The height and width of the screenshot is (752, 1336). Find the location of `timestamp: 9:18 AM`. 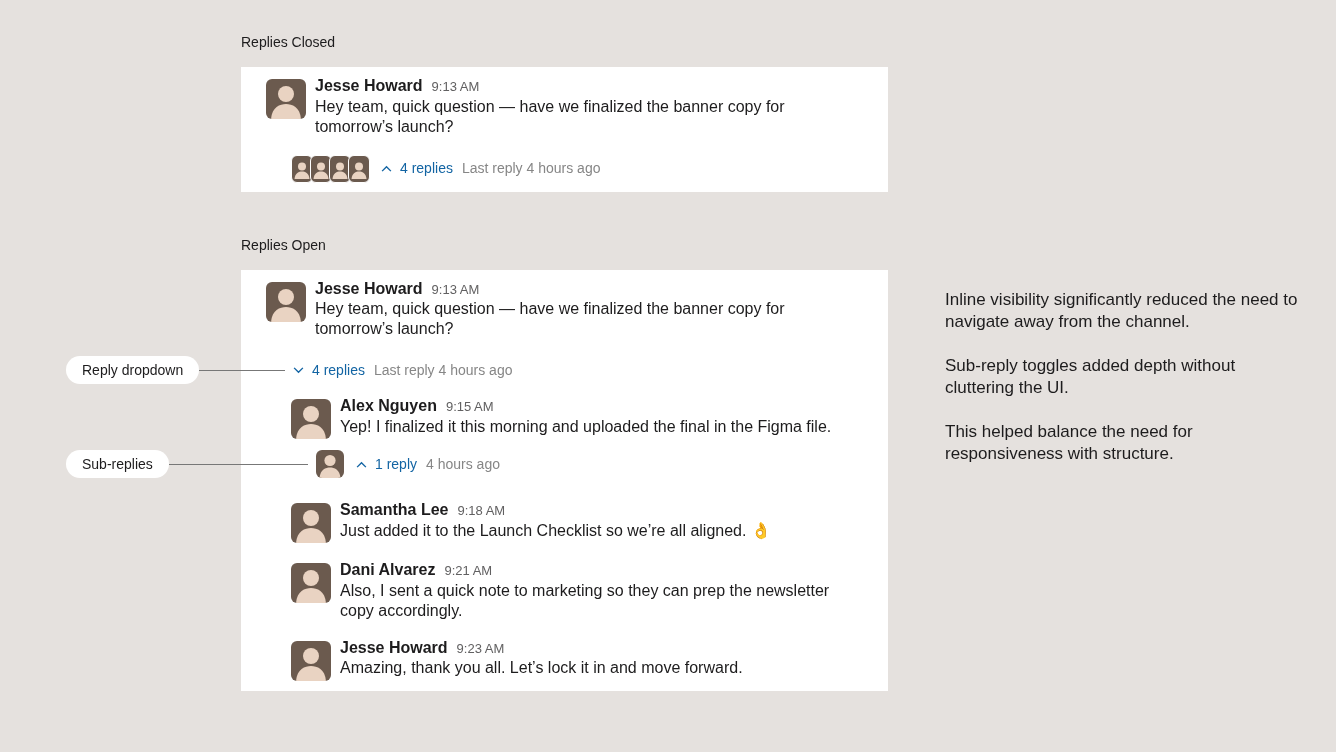

timestamp: 9:18 AM is located at coordinates (481, 511).